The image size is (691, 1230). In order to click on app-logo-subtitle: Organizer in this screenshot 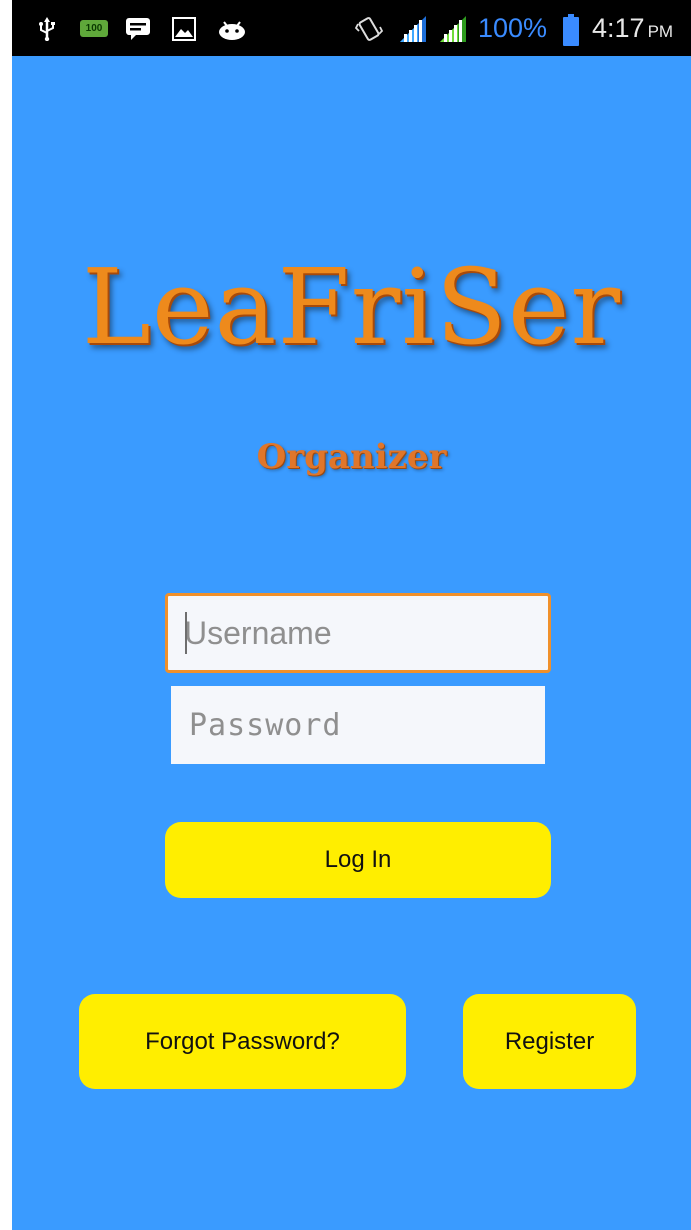, I will do `click(351, 457)`.